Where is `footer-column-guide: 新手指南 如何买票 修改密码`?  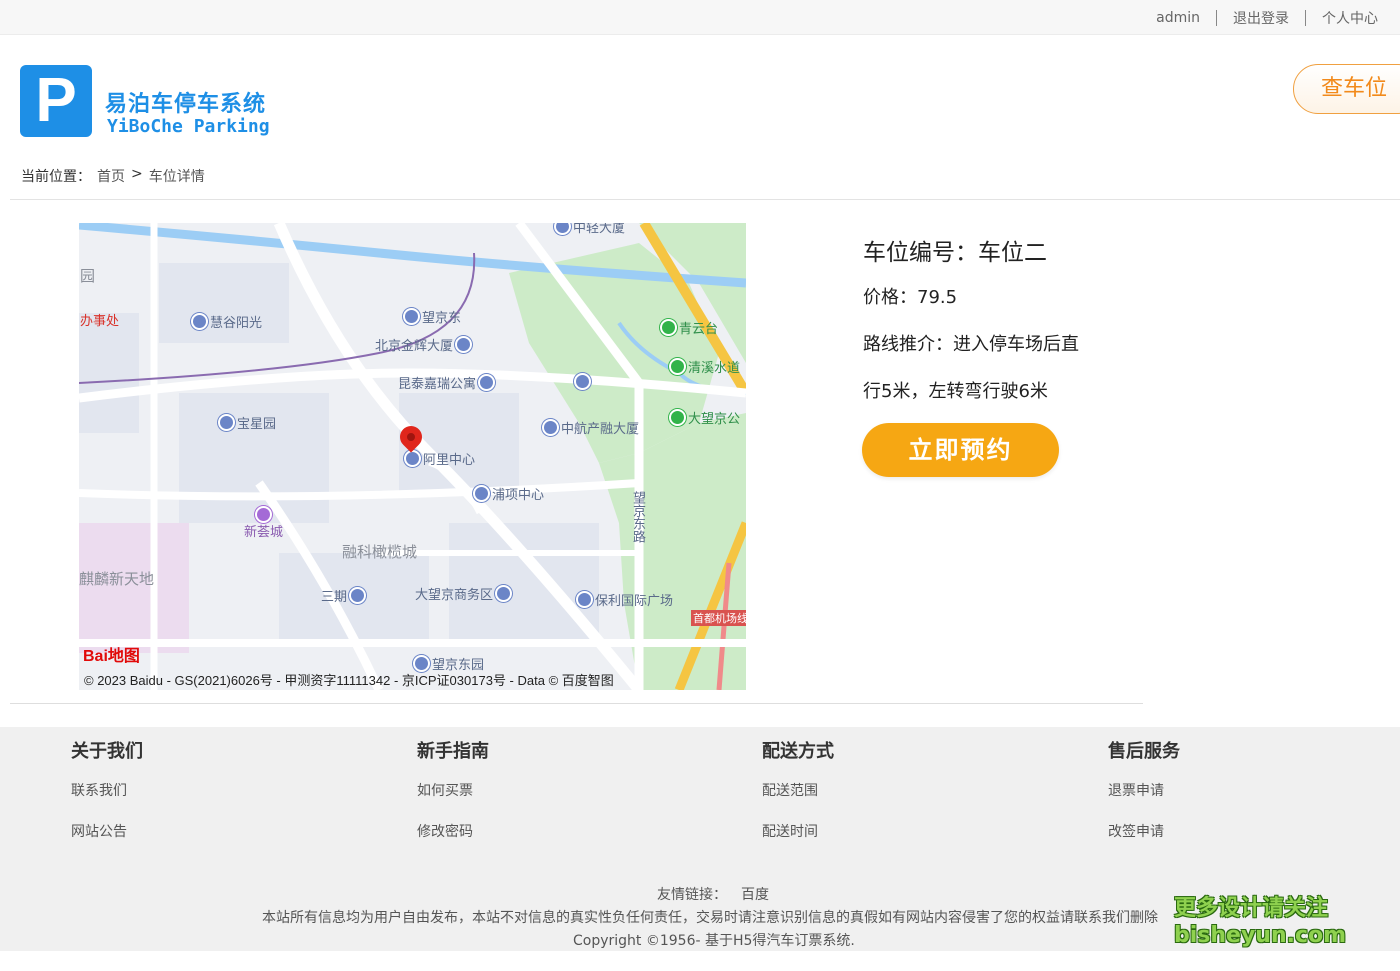
footer-column-guide: 新手指南 如何买票 修改密码 is located at coordinates (453, 788).